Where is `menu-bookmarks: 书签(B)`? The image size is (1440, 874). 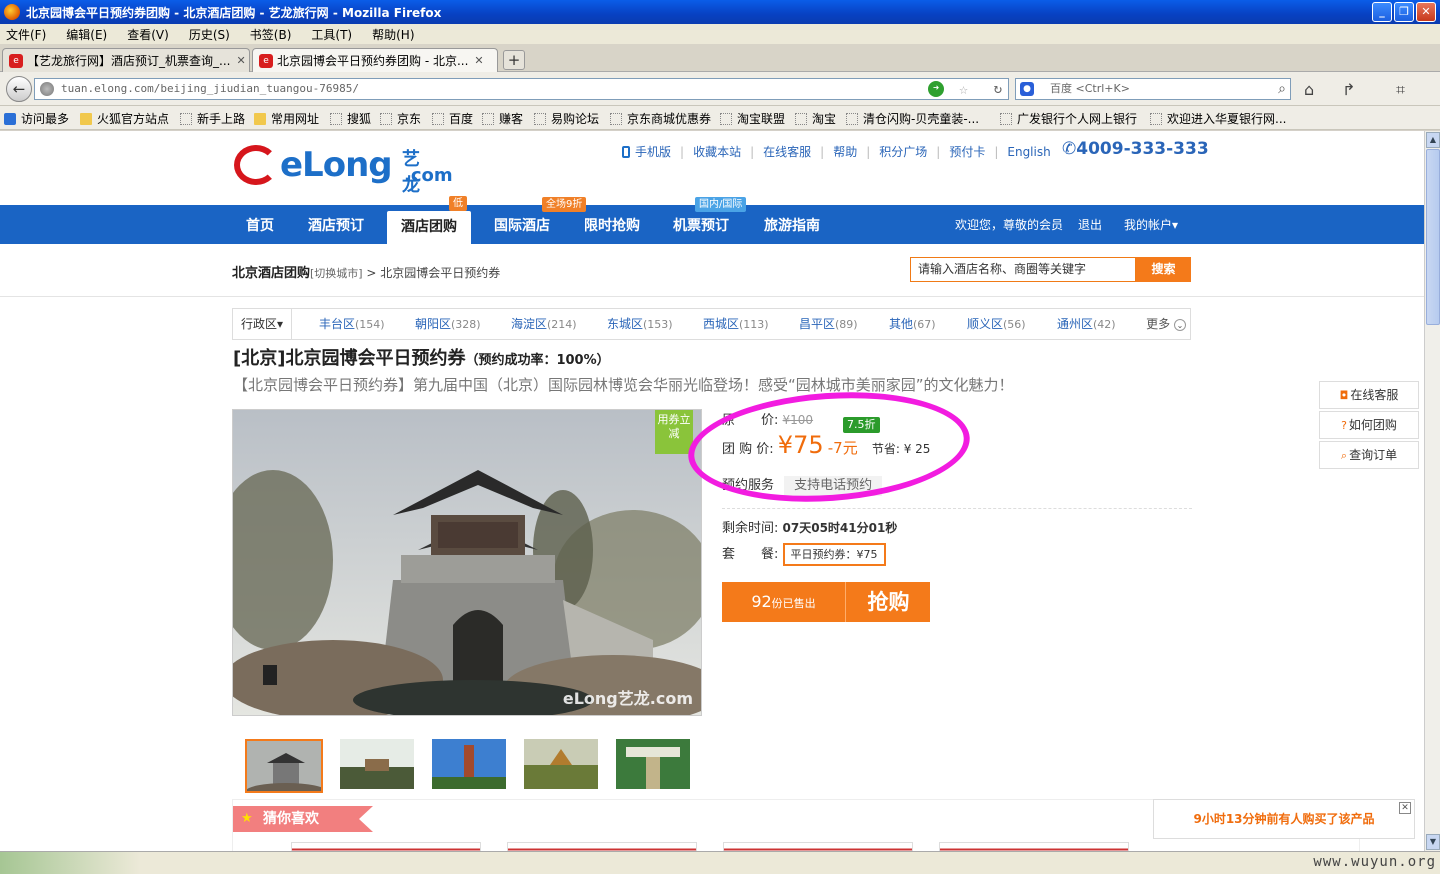
menu-bookmarks: 书签(B) is located at coordinates (271, 34).